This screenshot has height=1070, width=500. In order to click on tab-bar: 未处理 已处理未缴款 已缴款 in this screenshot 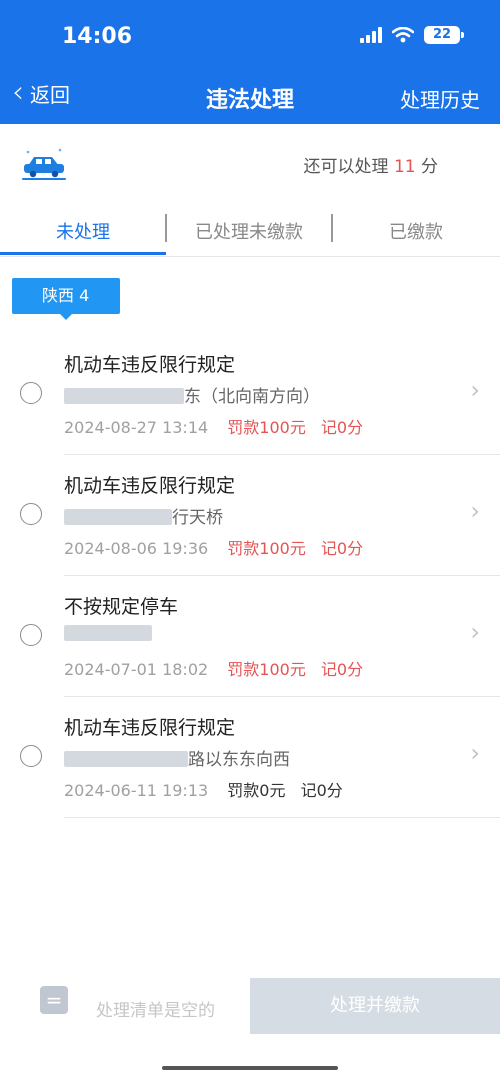, I will do `click(250, 232)`.